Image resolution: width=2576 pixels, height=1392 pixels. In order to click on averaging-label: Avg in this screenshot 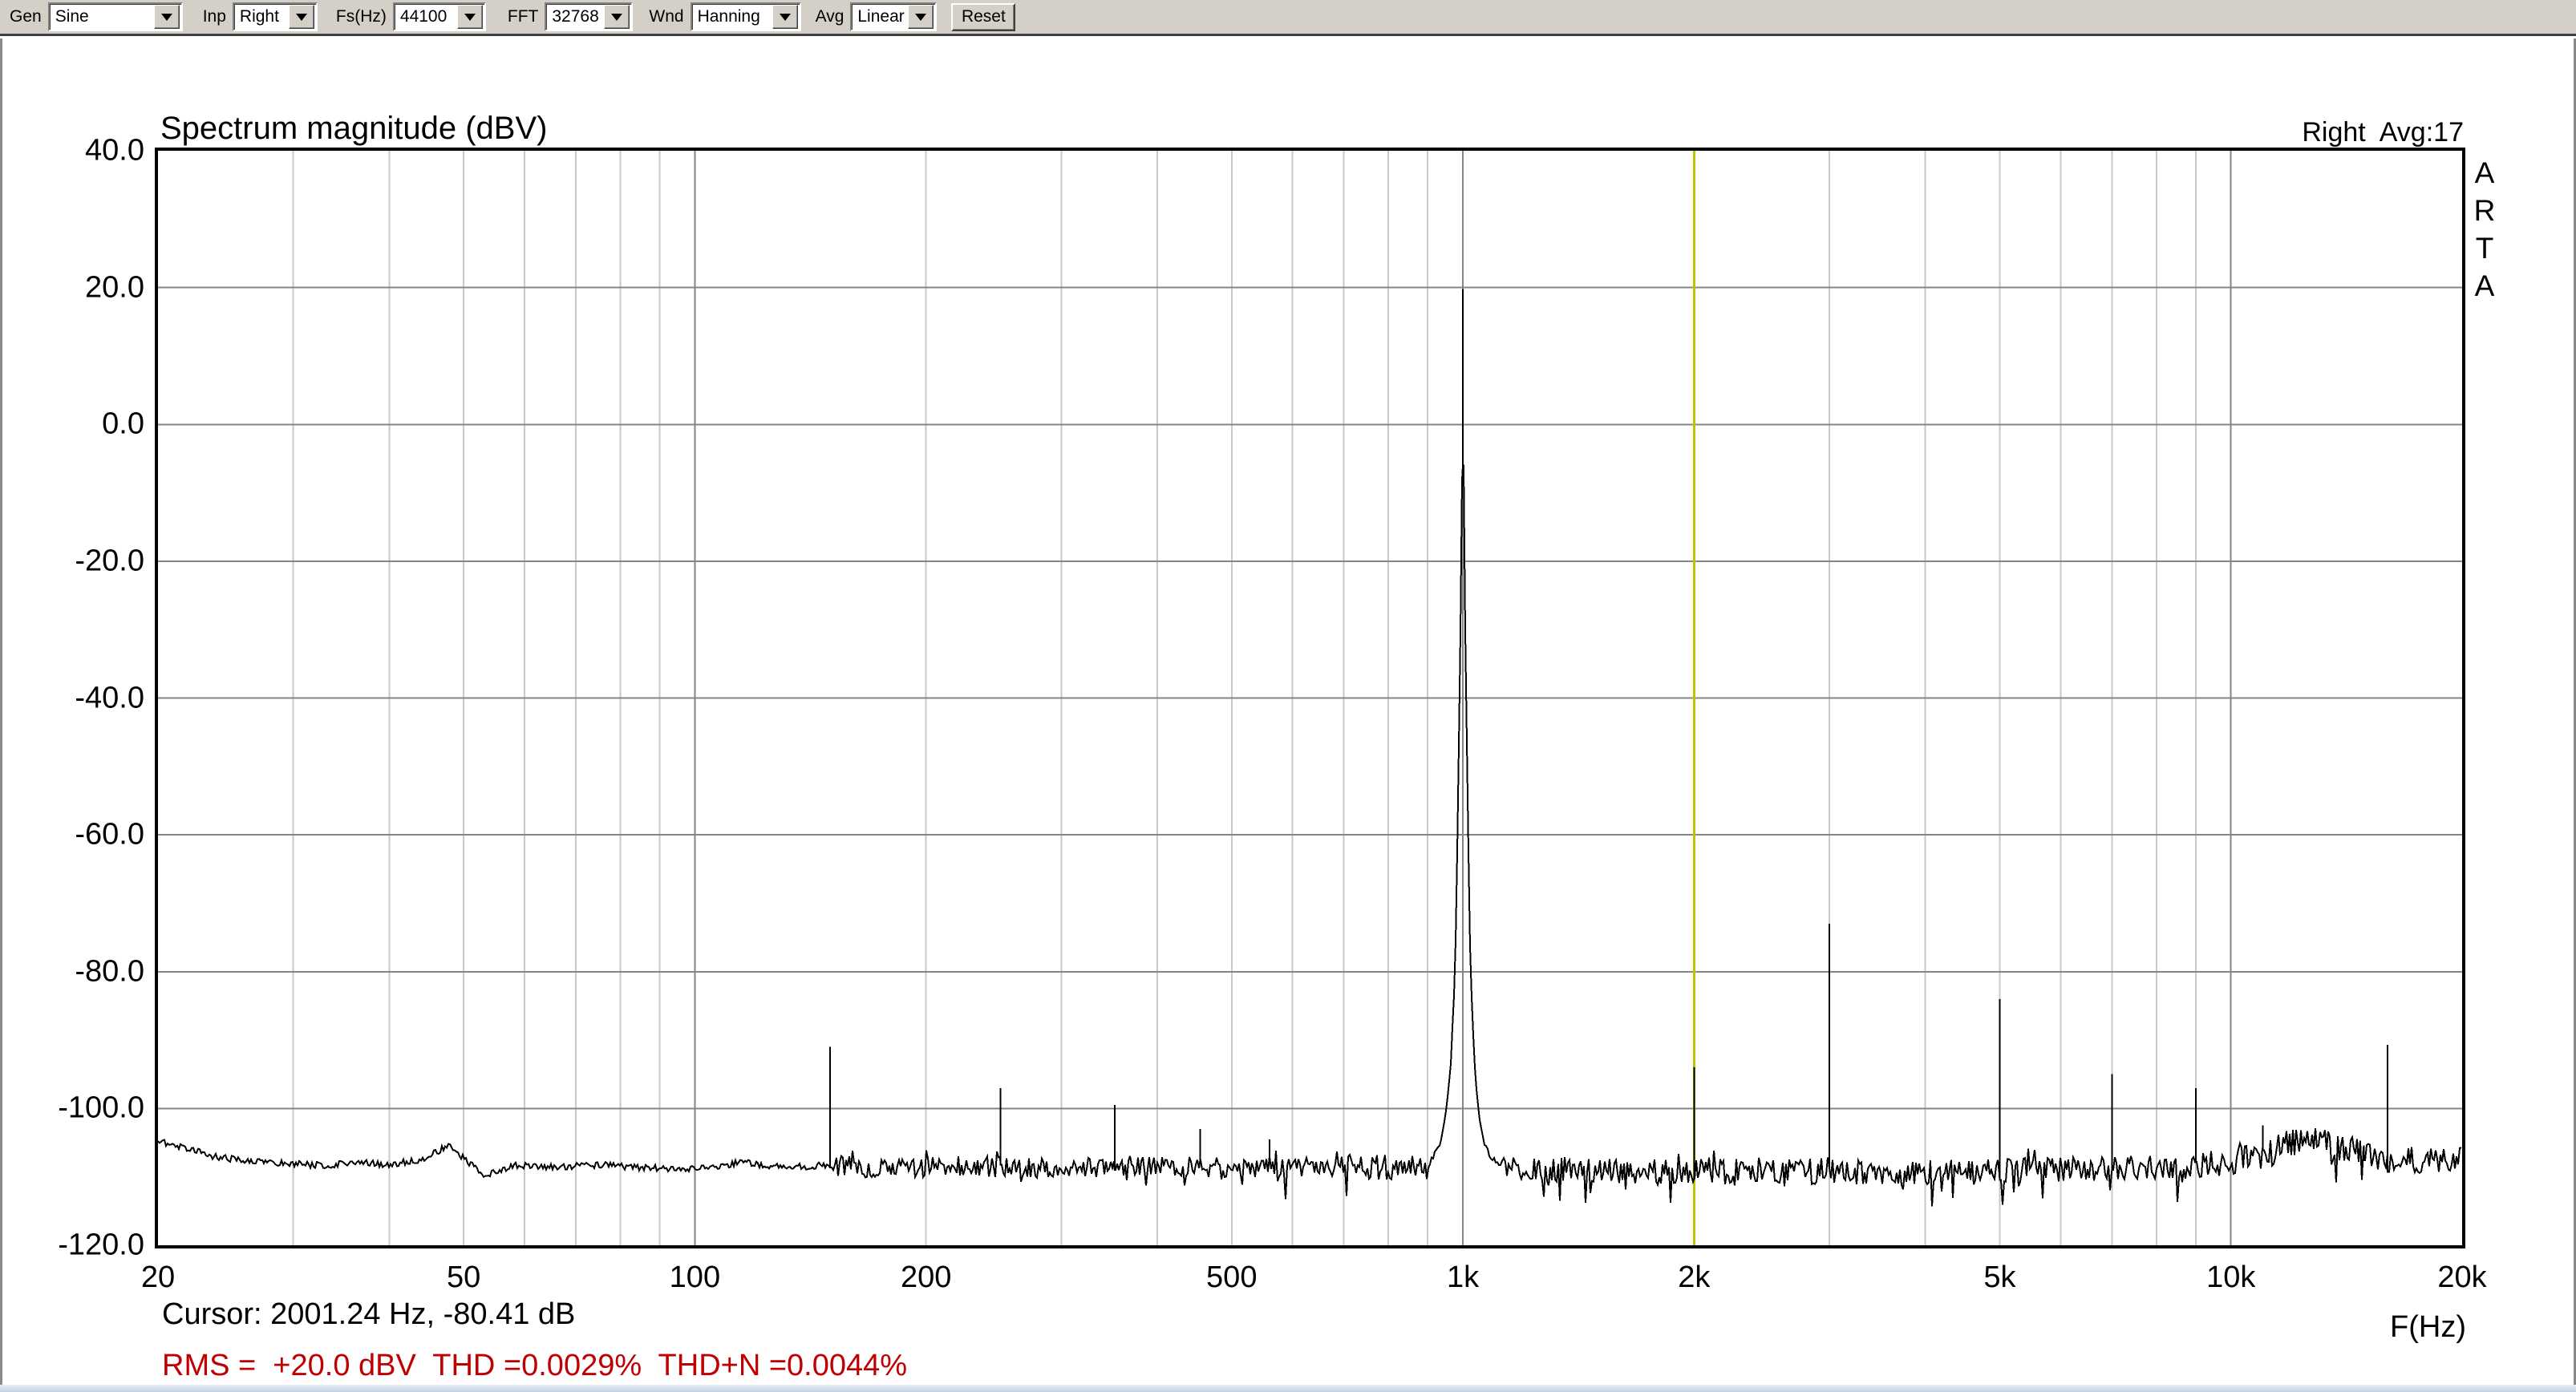, I will do `click(829, 16)`.